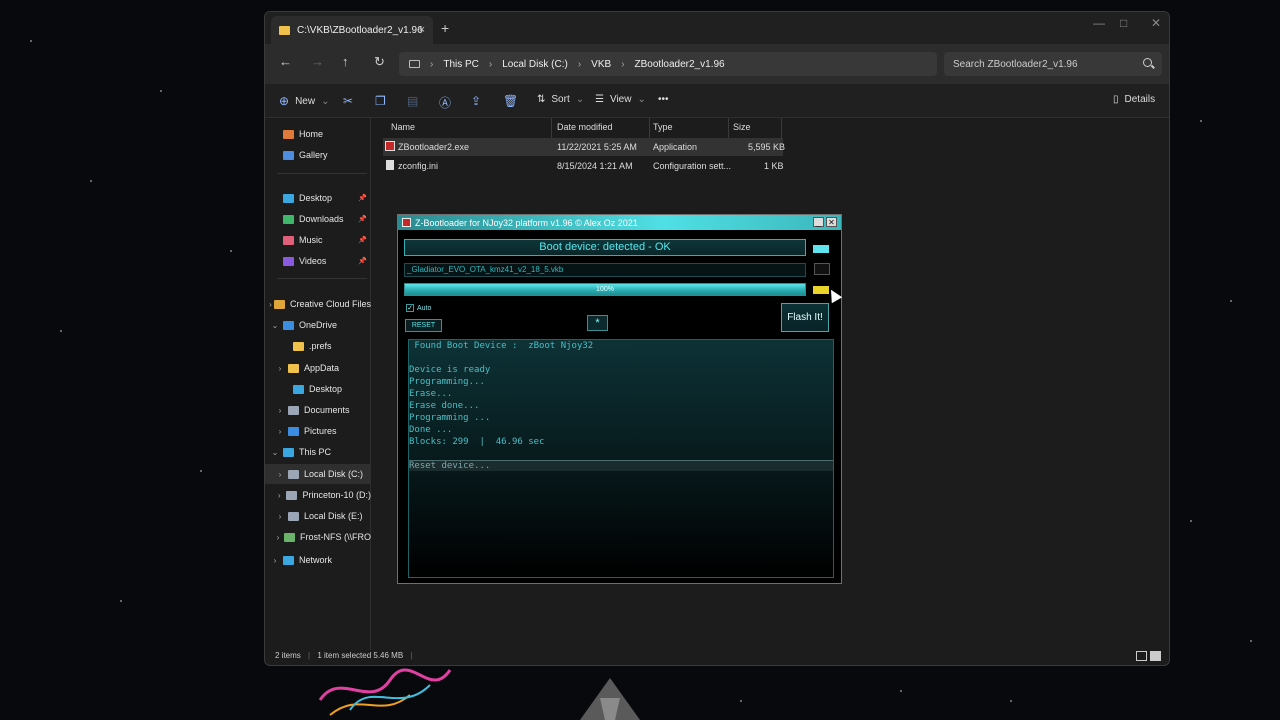 Image resolution: width=1280 pixels, height=720 pixels. I want to click on firmware-file-field: _Gladiator_EVO_OTA_kmz41_v2_18_5.vkb, so click(605, 270).